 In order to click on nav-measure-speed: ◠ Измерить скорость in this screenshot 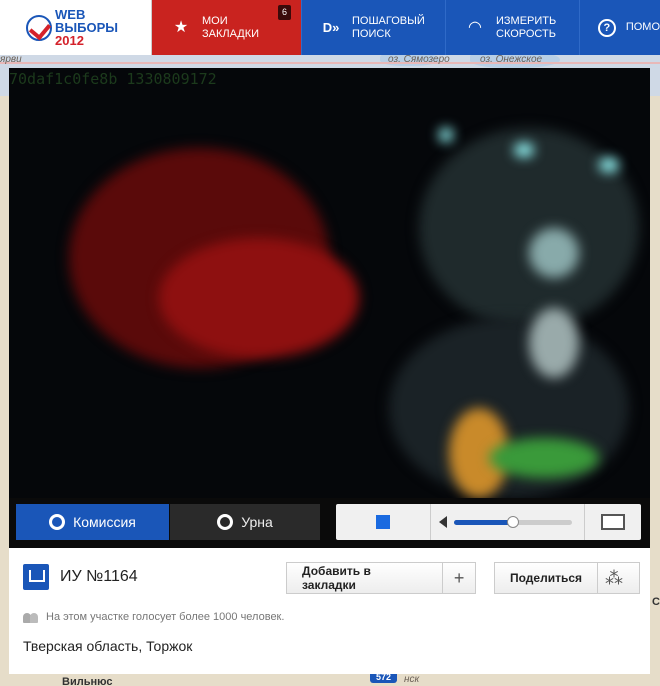, I will do `click(513, 27)`.